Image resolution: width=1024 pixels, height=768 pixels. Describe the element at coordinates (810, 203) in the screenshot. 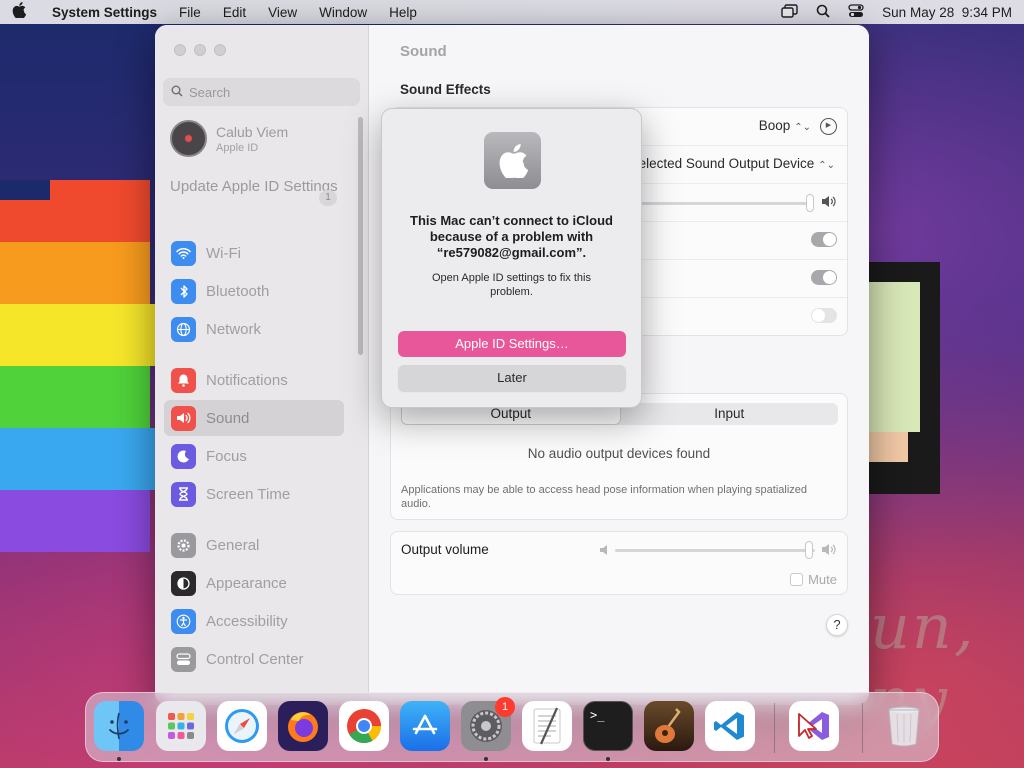

I see `alert-volume-knob` at that location.